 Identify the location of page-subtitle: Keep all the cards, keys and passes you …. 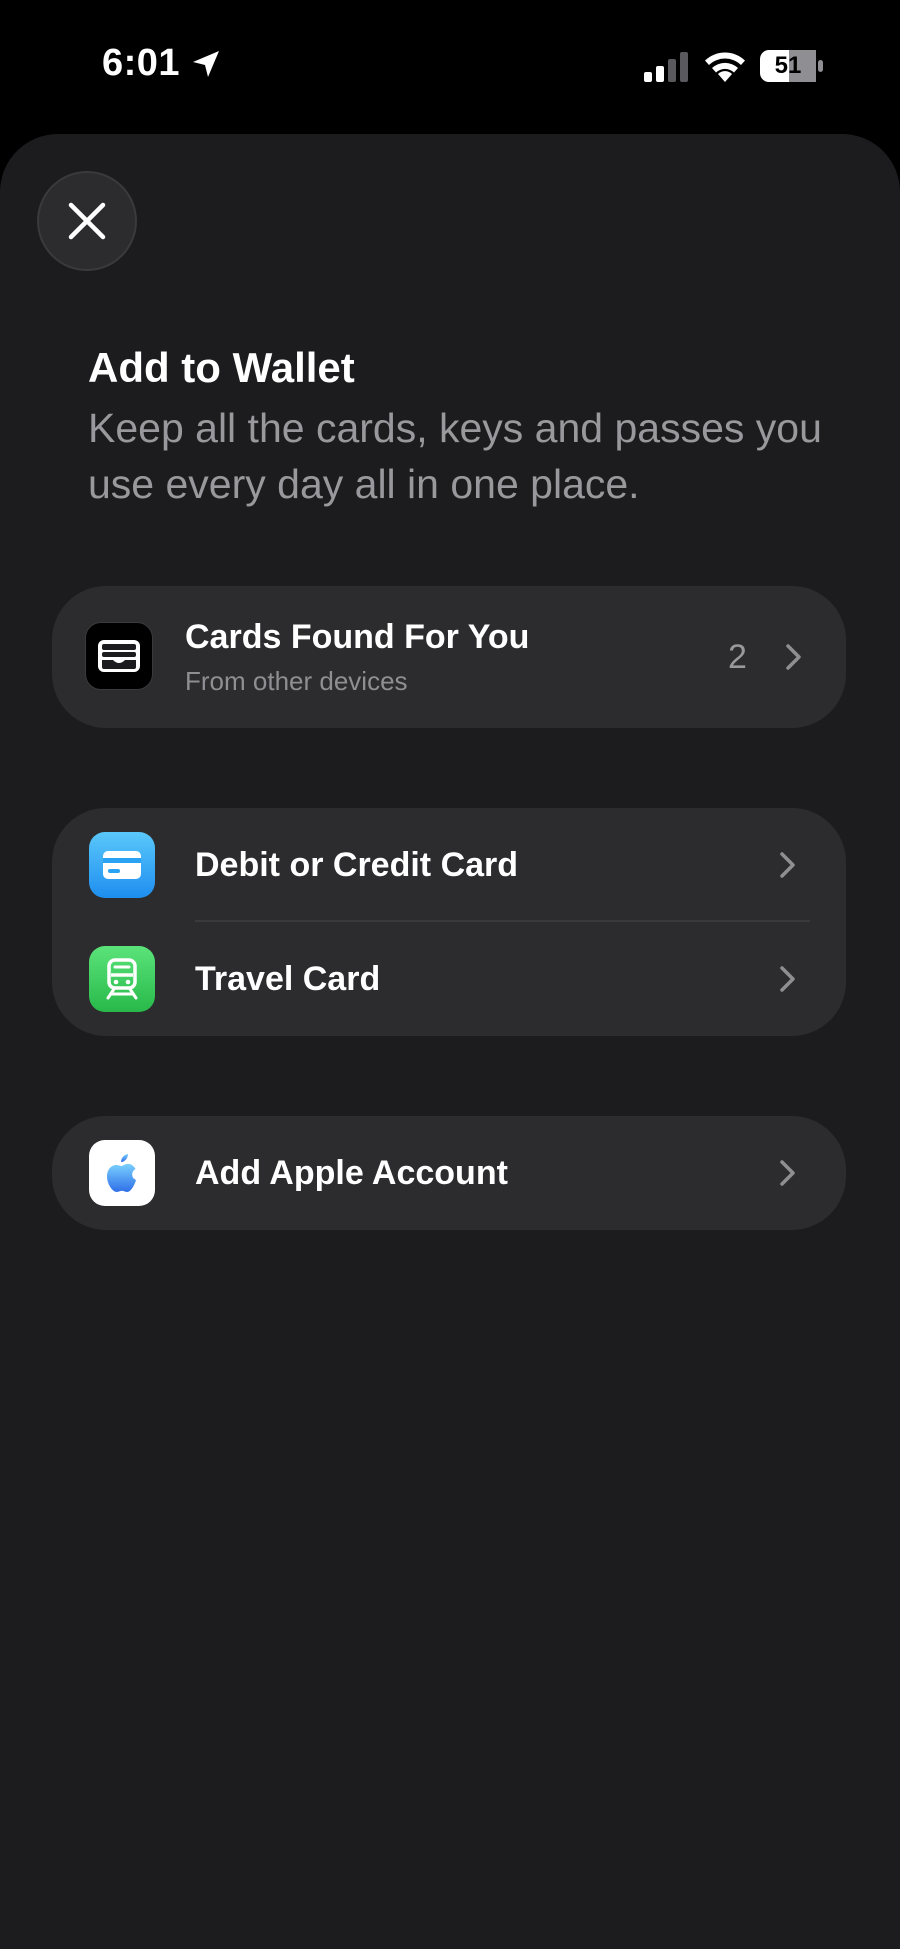
(455, 456).